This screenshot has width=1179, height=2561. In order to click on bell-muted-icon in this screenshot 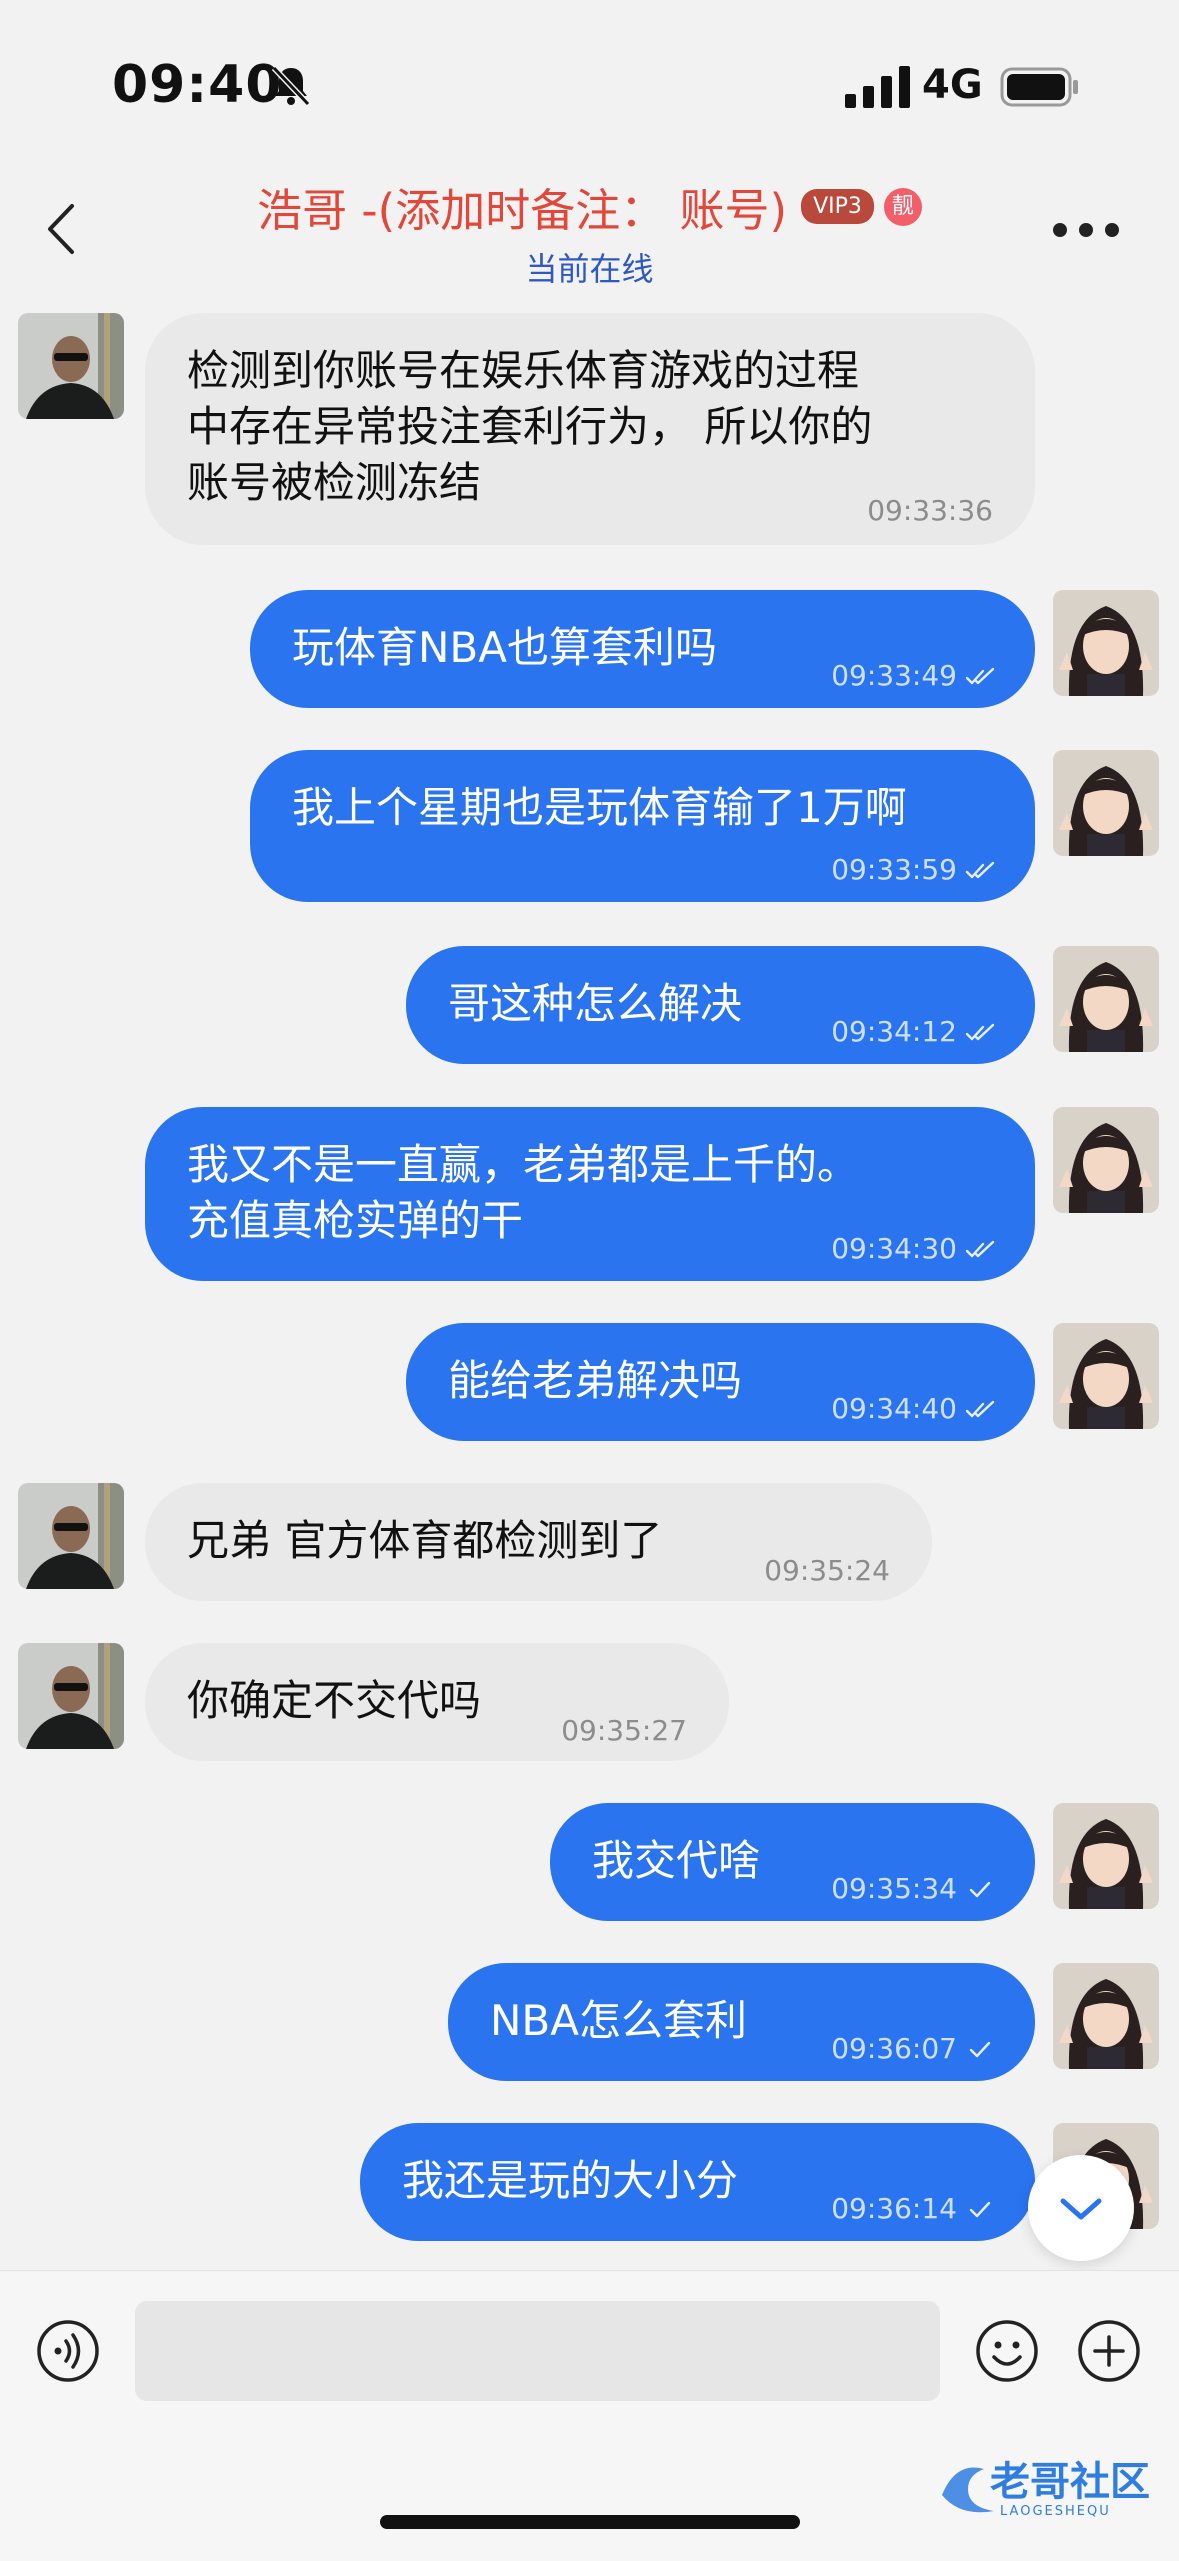, I will do `click(291, 86)`.